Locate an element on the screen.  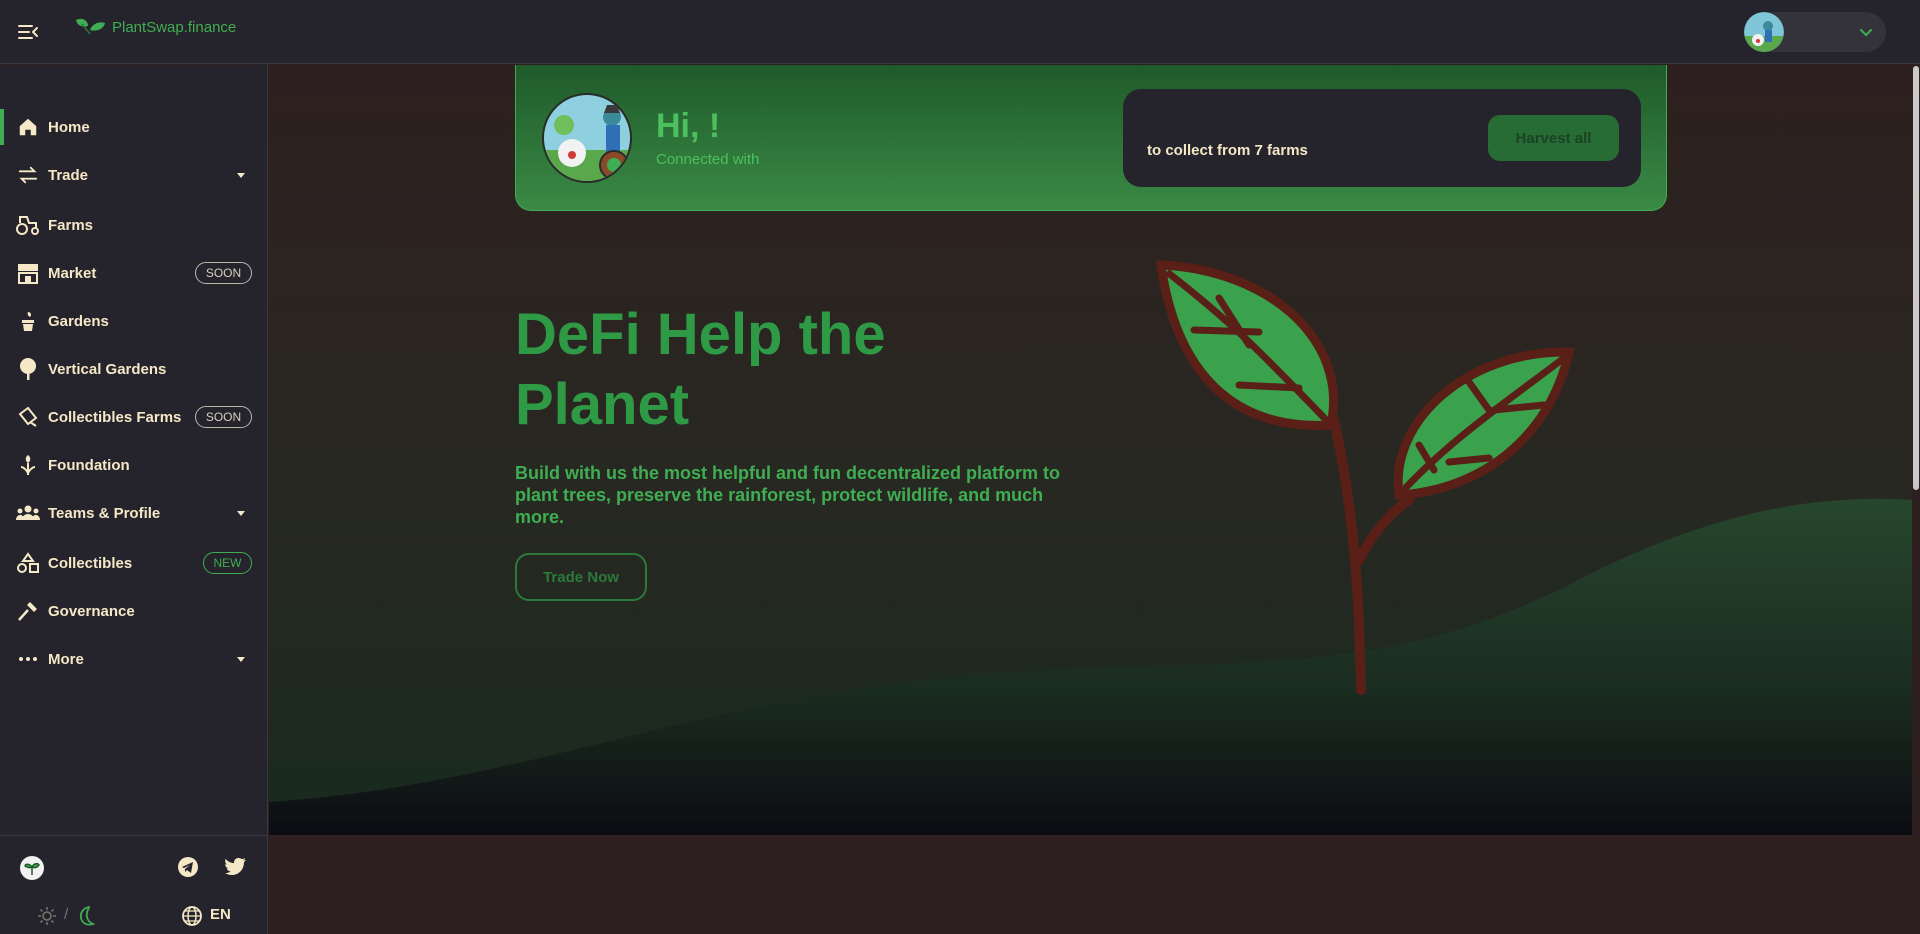
sidebar-item-label: Gardens is located at coordinates (78, 321).